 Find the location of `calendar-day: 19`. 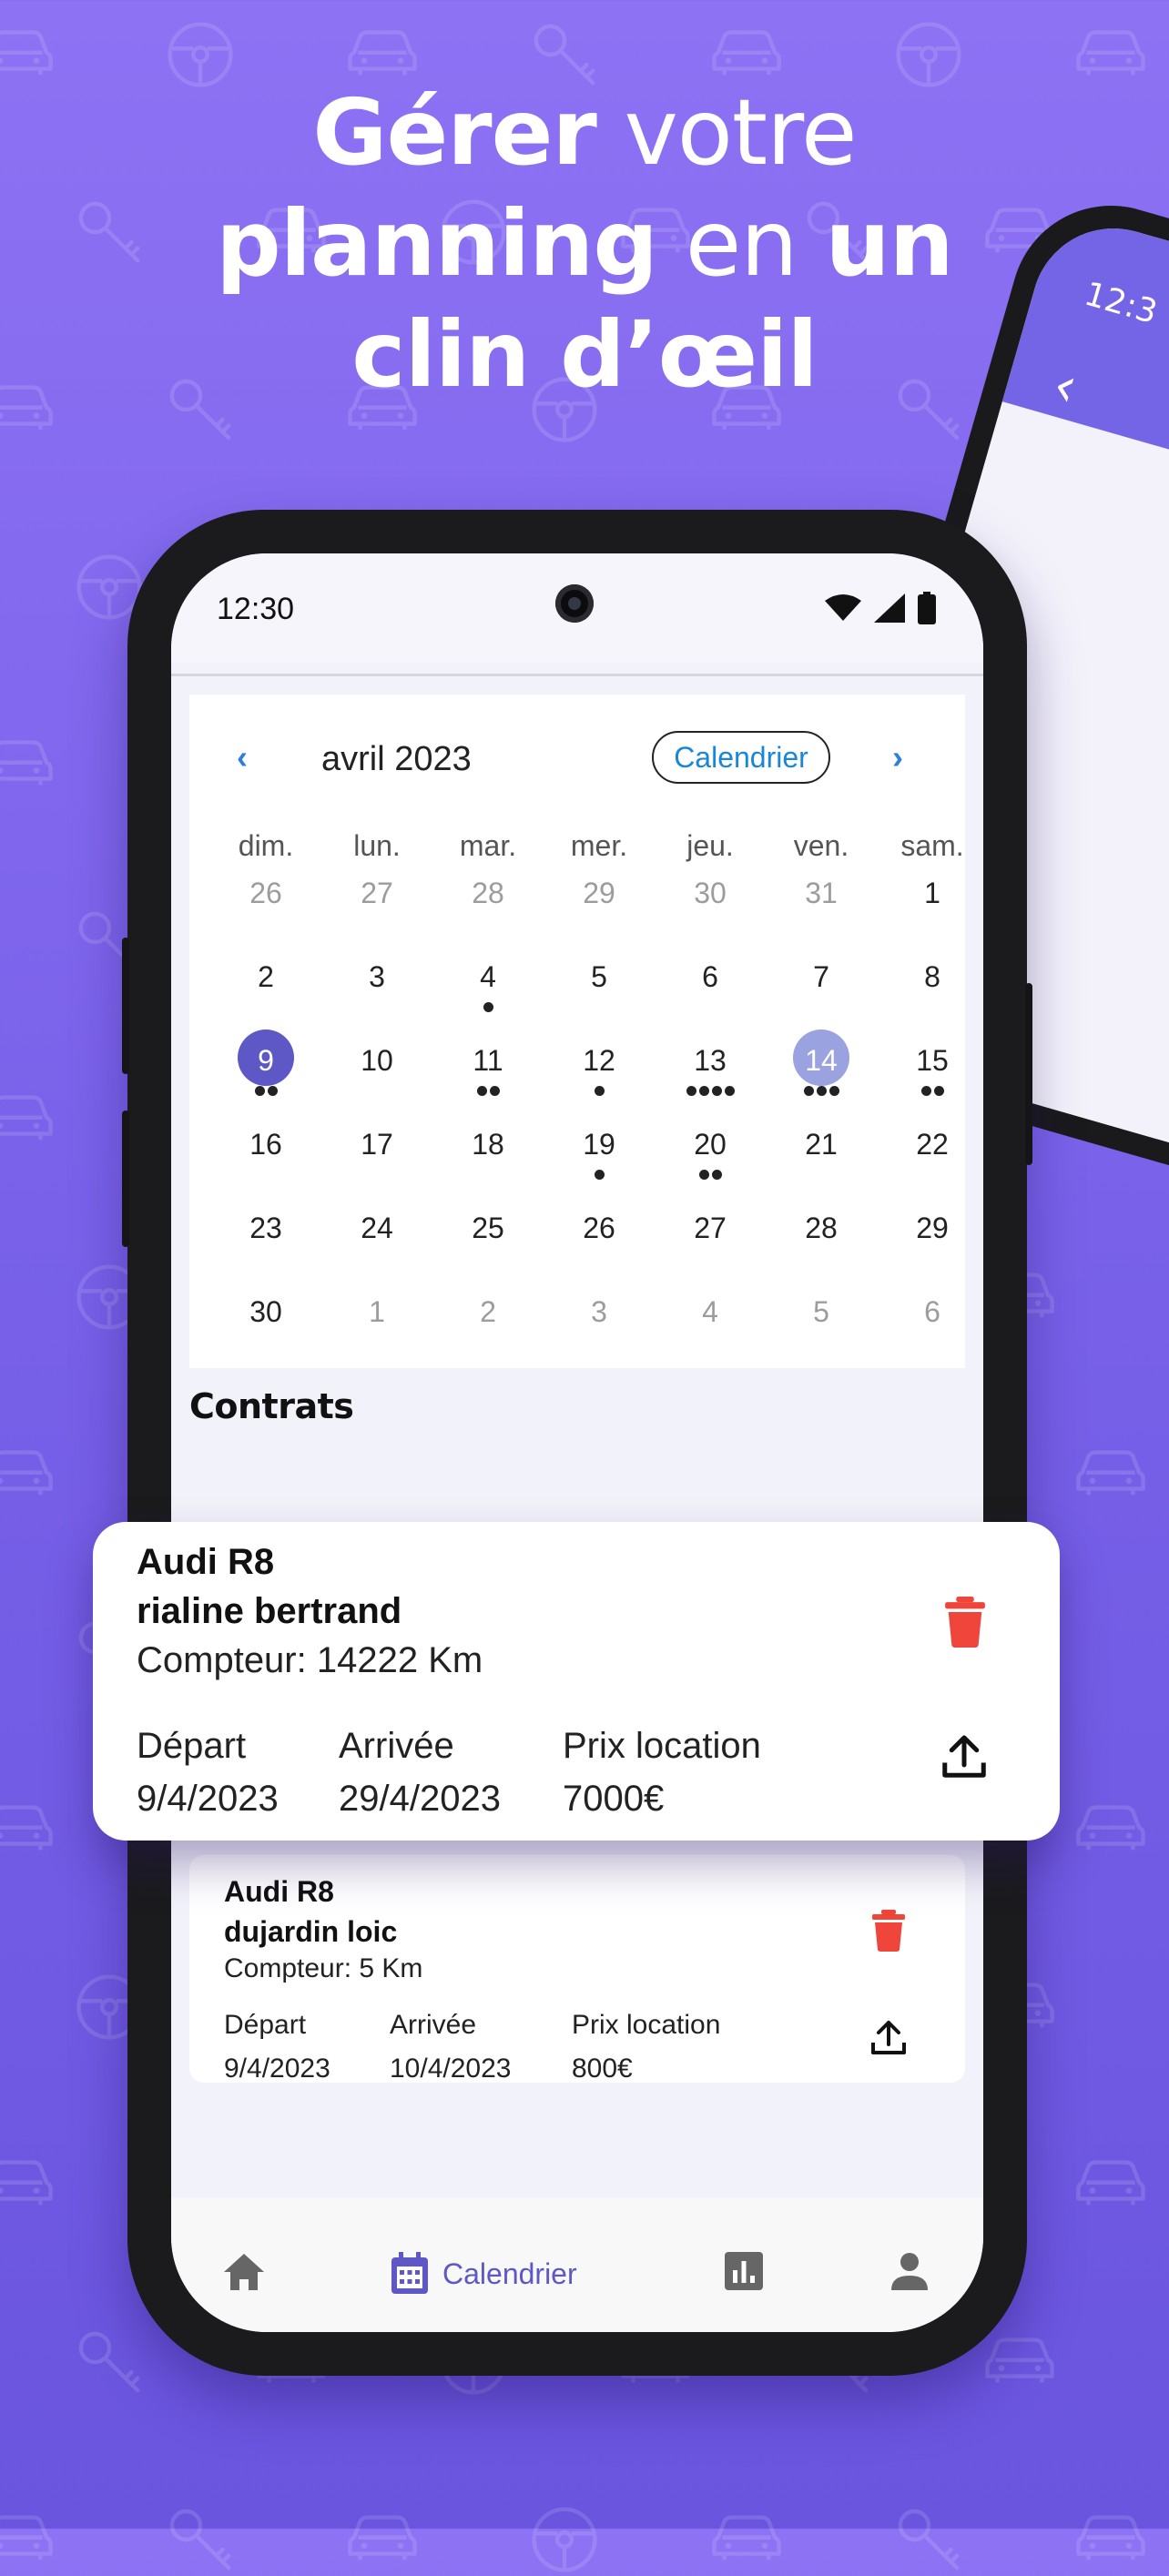

calendar-day: 19 is located at coordinates (599, 1157).